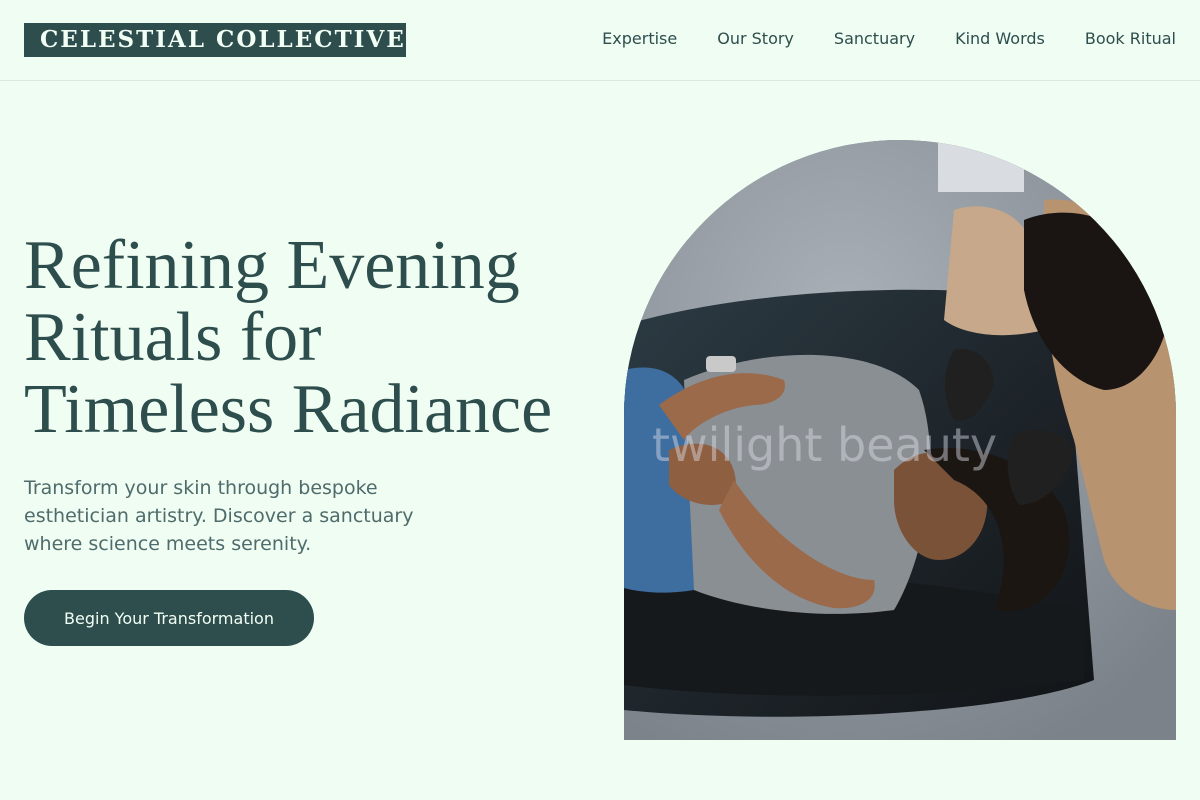 This screenshot has width=1200, height=800. What do you see at coordinates (1000, 39) in the screenshot?
I see `nav-link-kind-words: Kind Words` at bounding box center [1000, 39].